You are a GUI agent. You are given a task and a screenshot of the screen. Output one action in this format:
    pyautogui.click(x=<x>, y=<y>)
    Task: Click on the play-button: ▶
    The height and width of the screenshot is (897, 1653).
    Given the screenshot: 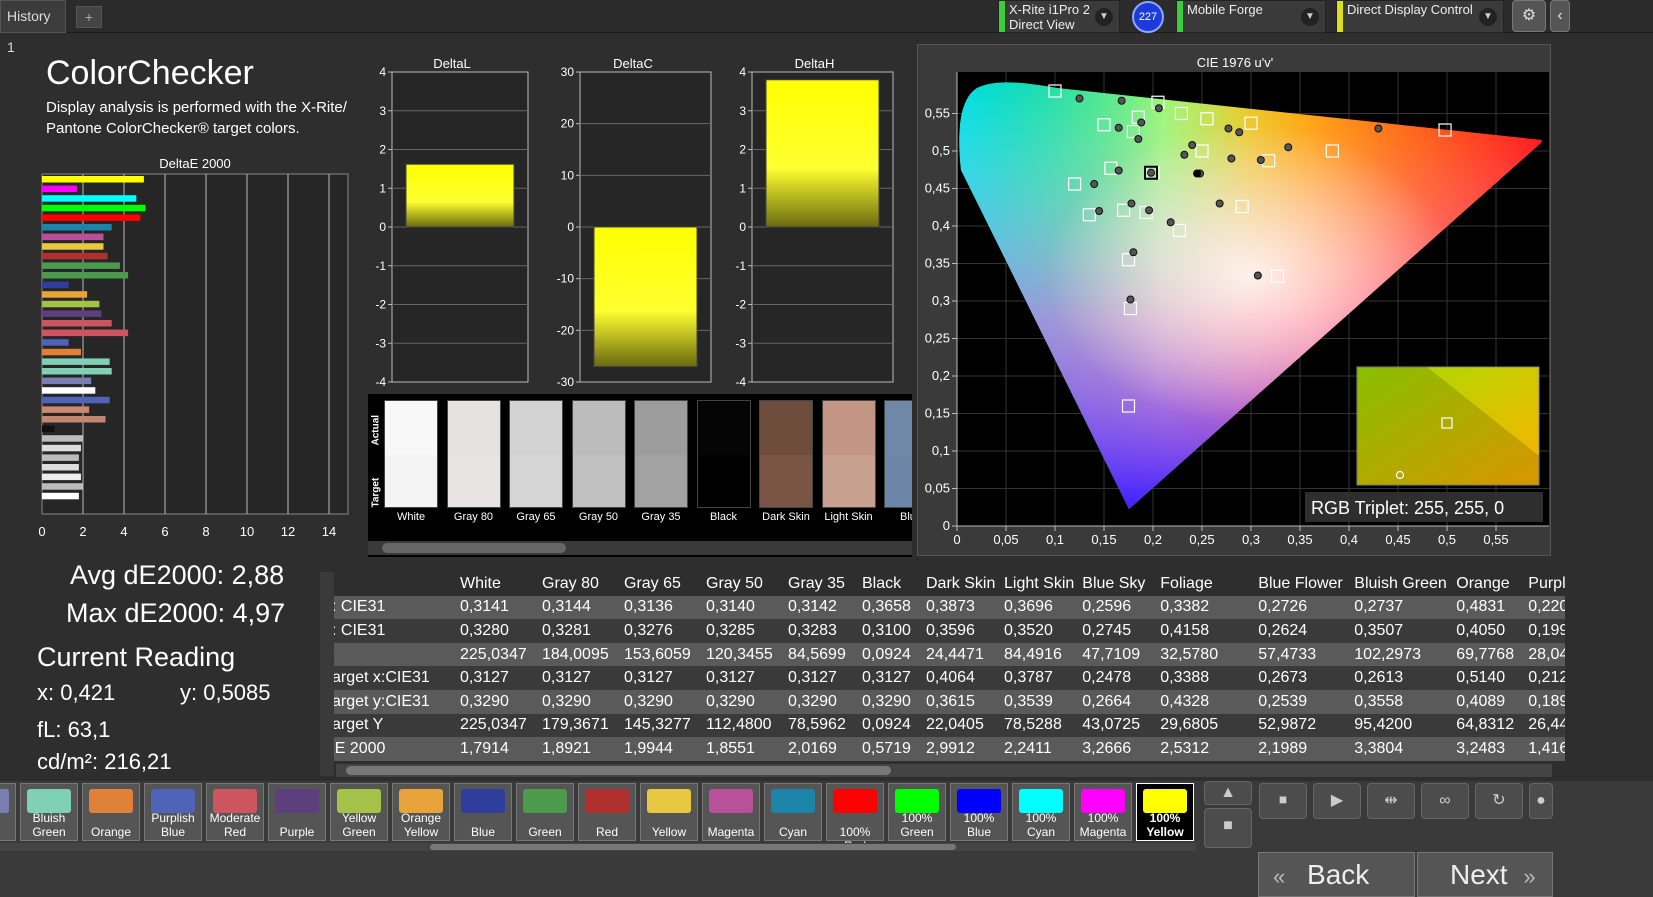 What is the action you would take?
    pyautogui.click(x=1337, y=801)
    